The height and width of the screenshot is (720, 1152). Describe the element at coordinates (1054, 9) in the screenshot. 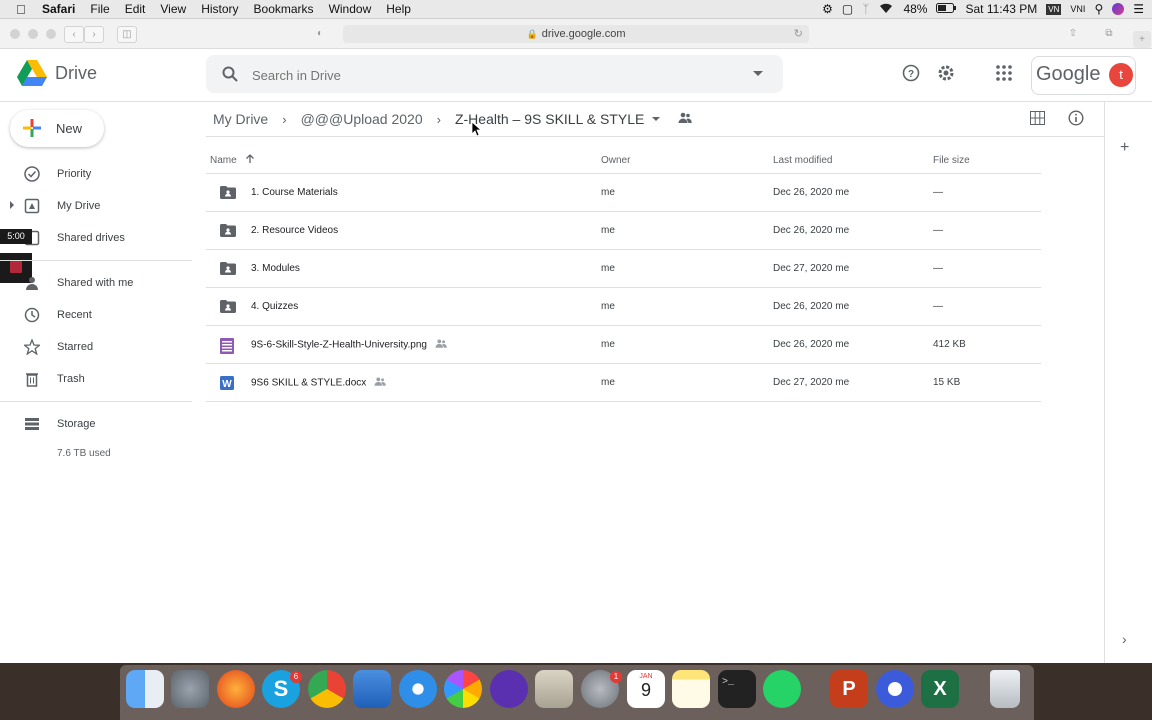

I see `input-source-icon: VN` at that location.